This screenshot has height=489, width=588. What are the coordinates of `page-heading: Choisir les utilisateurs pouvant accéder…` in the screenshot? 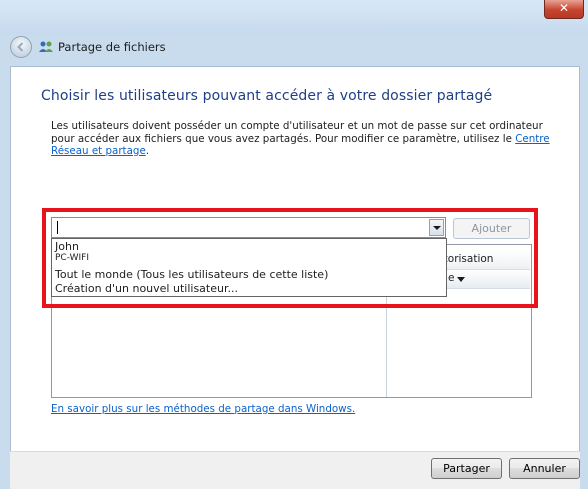 It's located at (267, 96).